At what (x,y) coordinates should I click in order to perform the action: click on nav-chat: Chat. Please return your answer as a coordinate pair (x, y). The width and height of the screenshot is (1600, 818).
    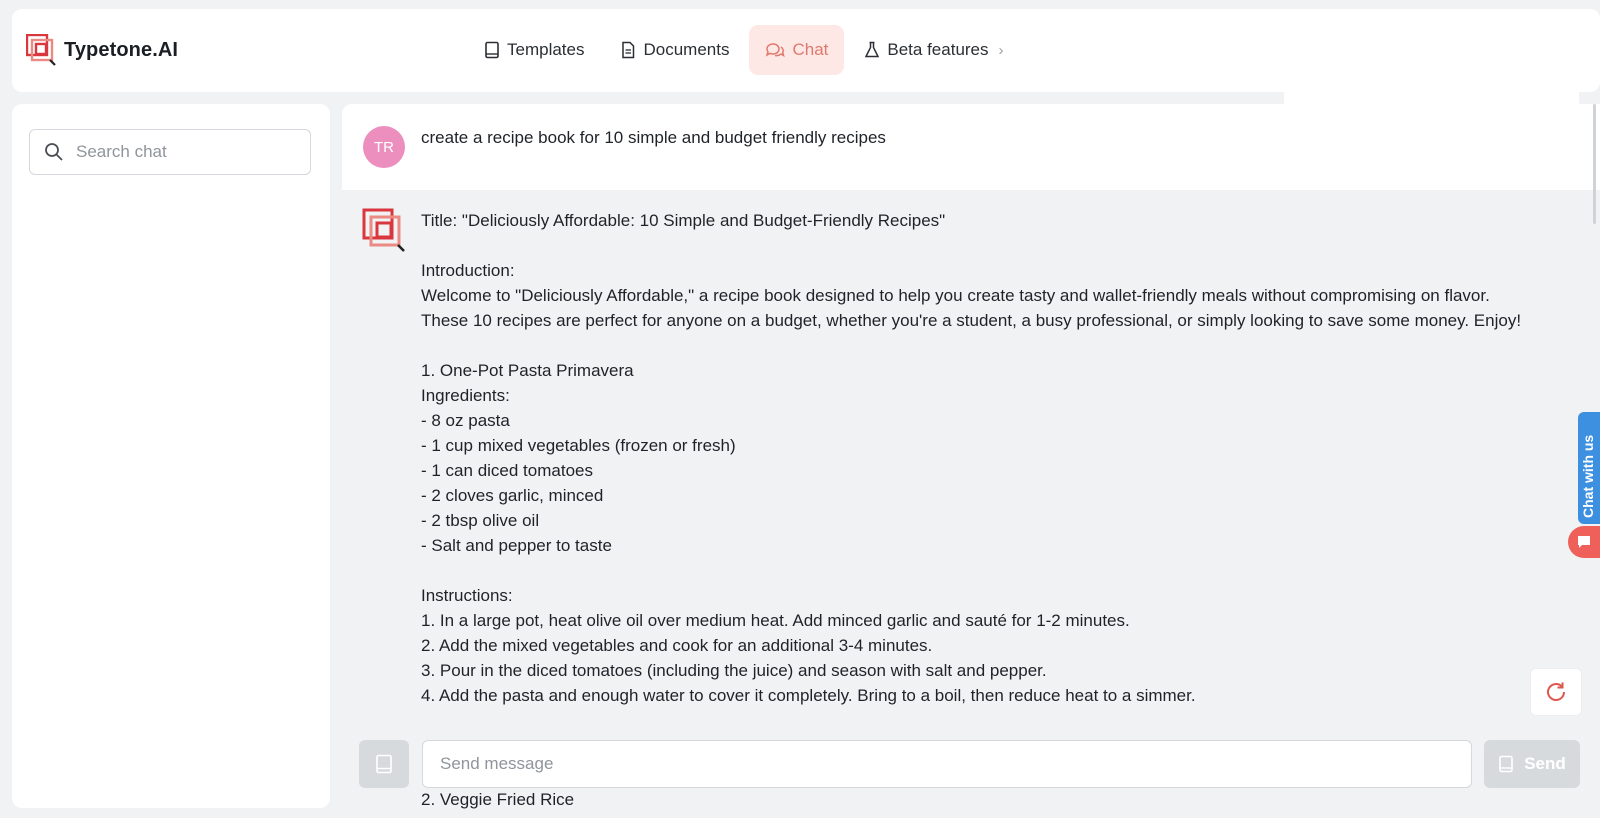
    Looking at the image, I should click on (797, 50).